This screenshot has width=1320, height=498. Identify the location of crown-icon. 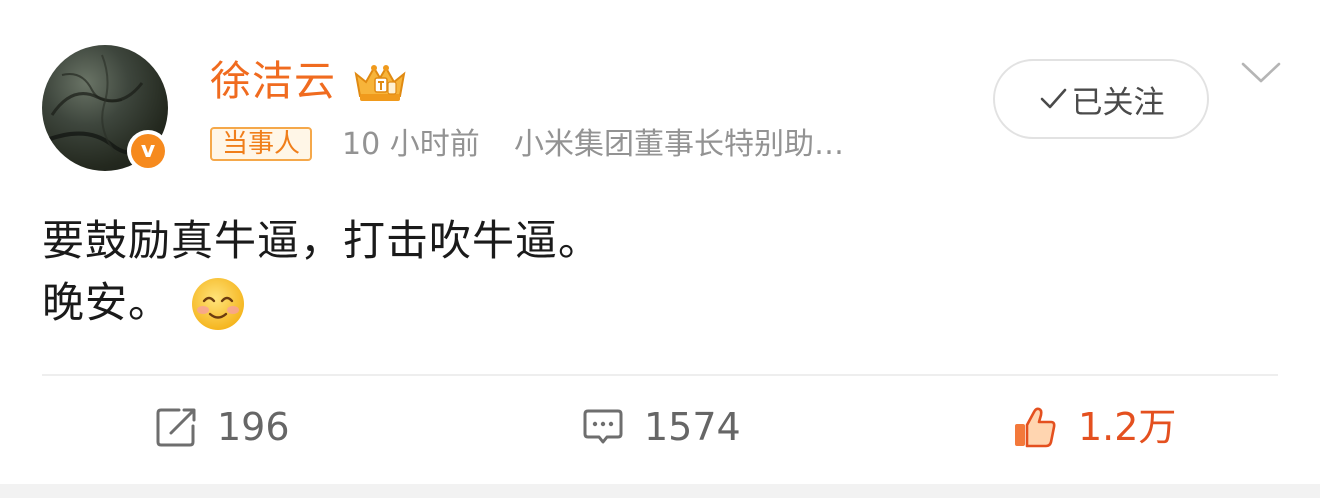
(380, 82).